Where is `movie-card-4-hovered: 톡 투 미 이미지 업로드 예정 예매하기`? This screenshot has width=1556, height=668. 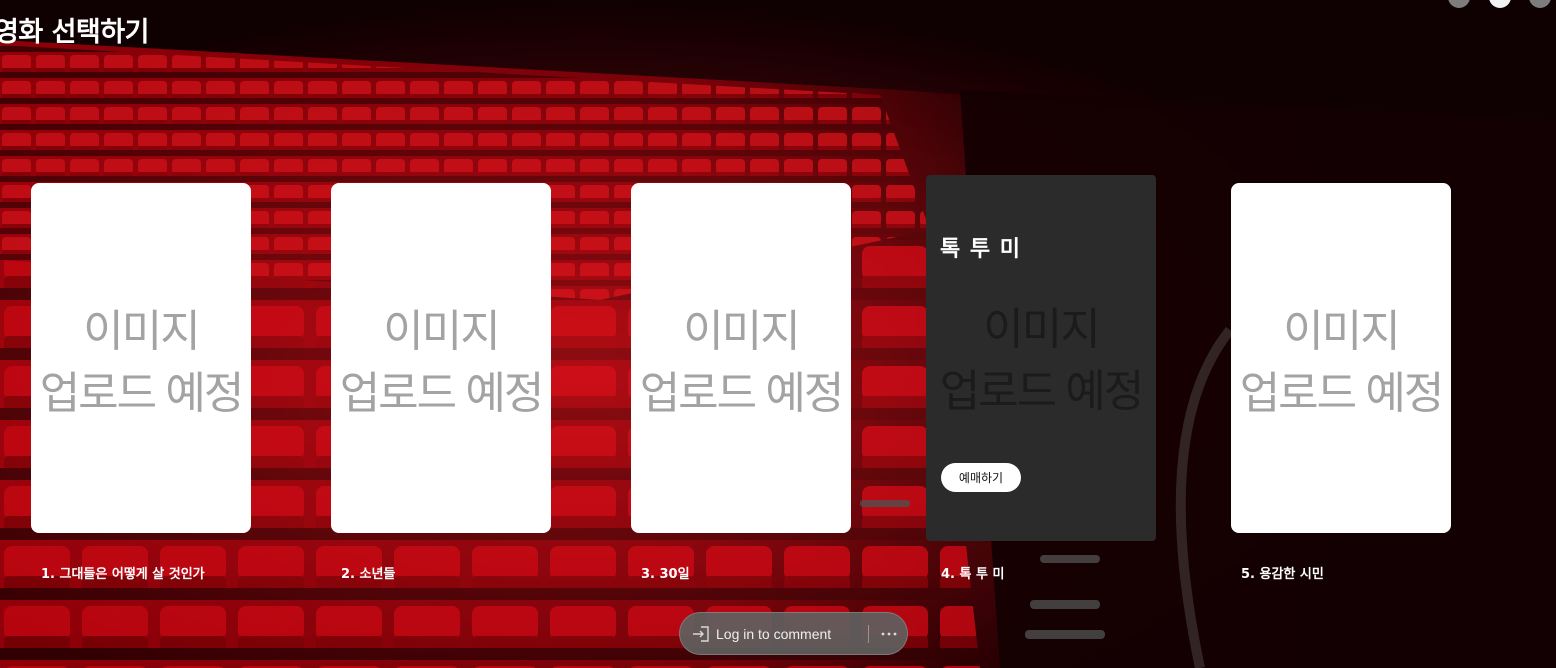 movie-card-4-hovered: 톡 투 미 이미지 업로드 예정 예매하기 is located at coordinates (1041, 358).